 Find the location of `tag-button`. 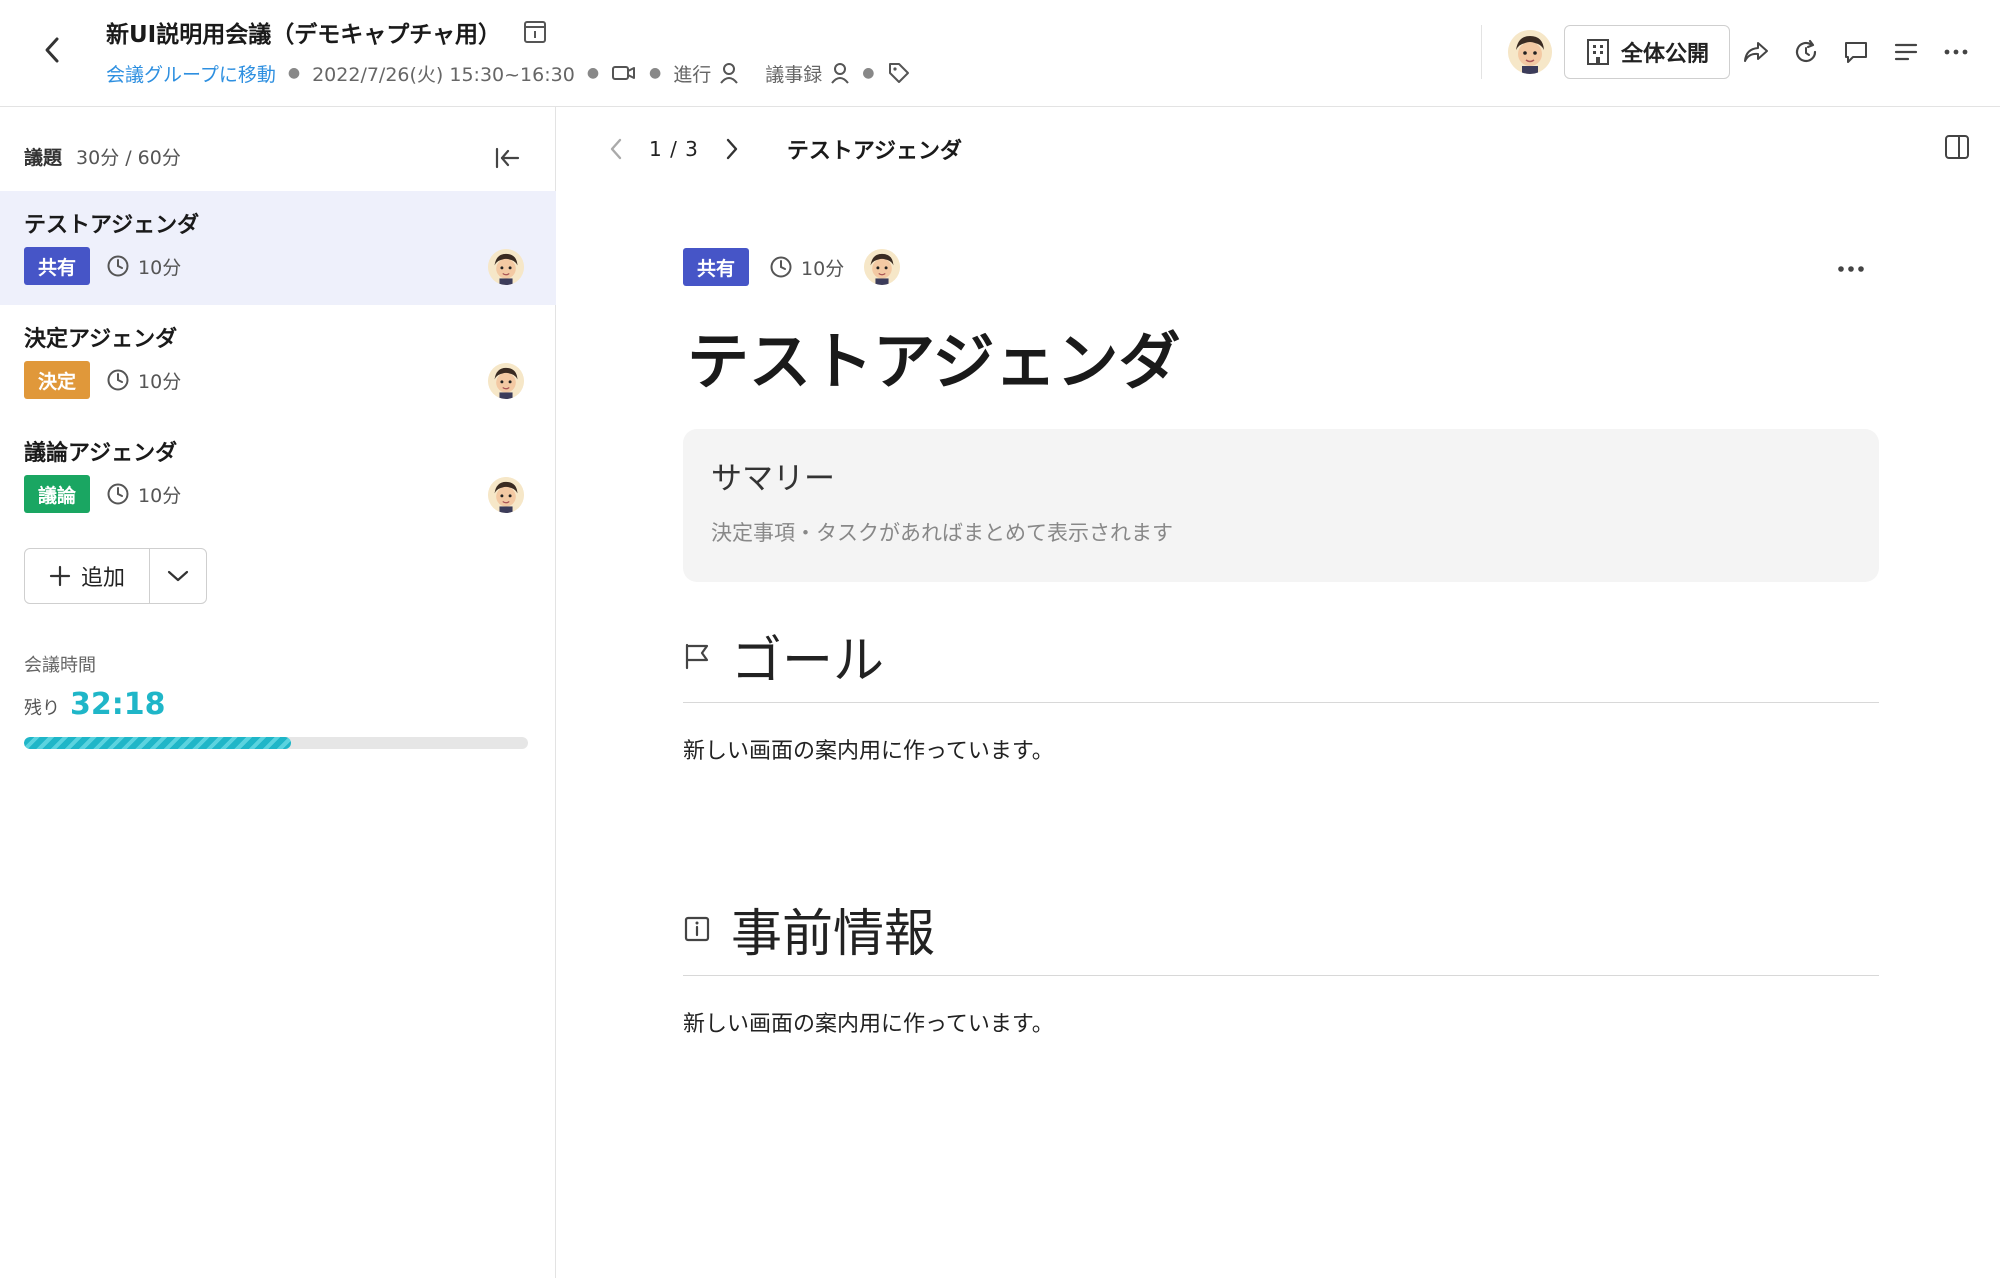

tag-button is located at coordinates (899, 73).